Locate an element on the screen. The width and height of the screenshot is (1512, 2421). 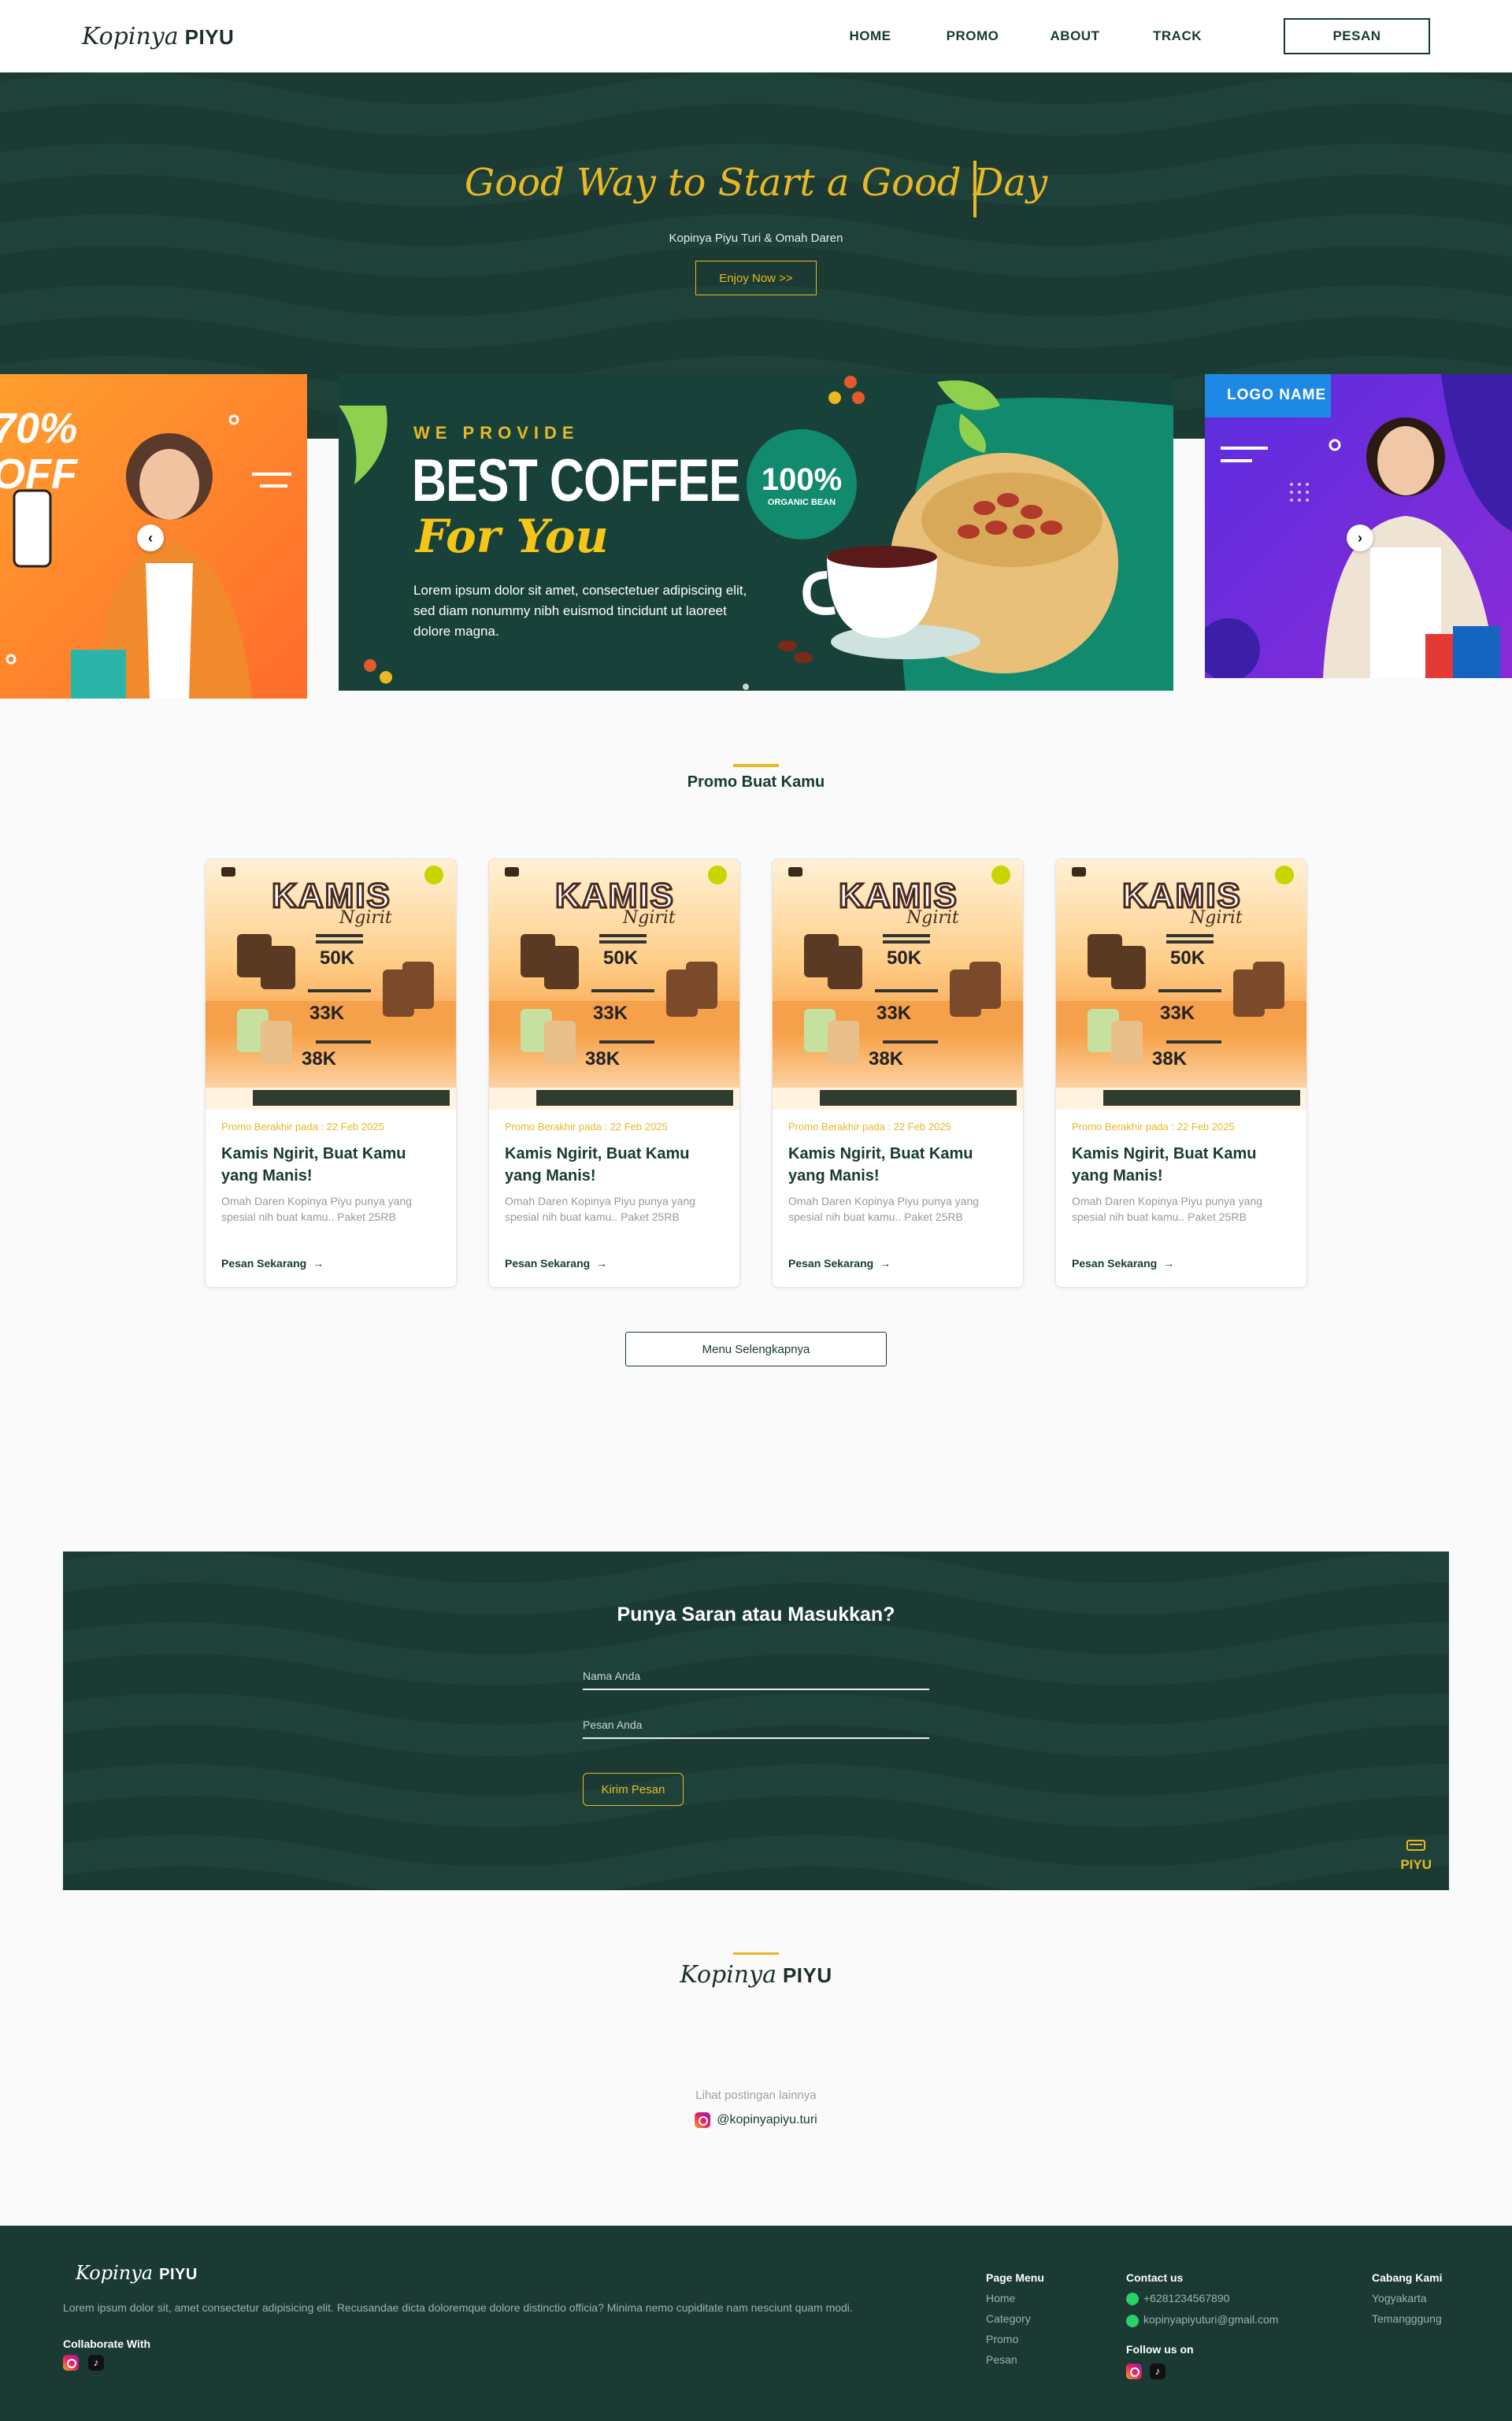
instagram-logo: Kopinya PIYU is located at coordinates (756, 1975).